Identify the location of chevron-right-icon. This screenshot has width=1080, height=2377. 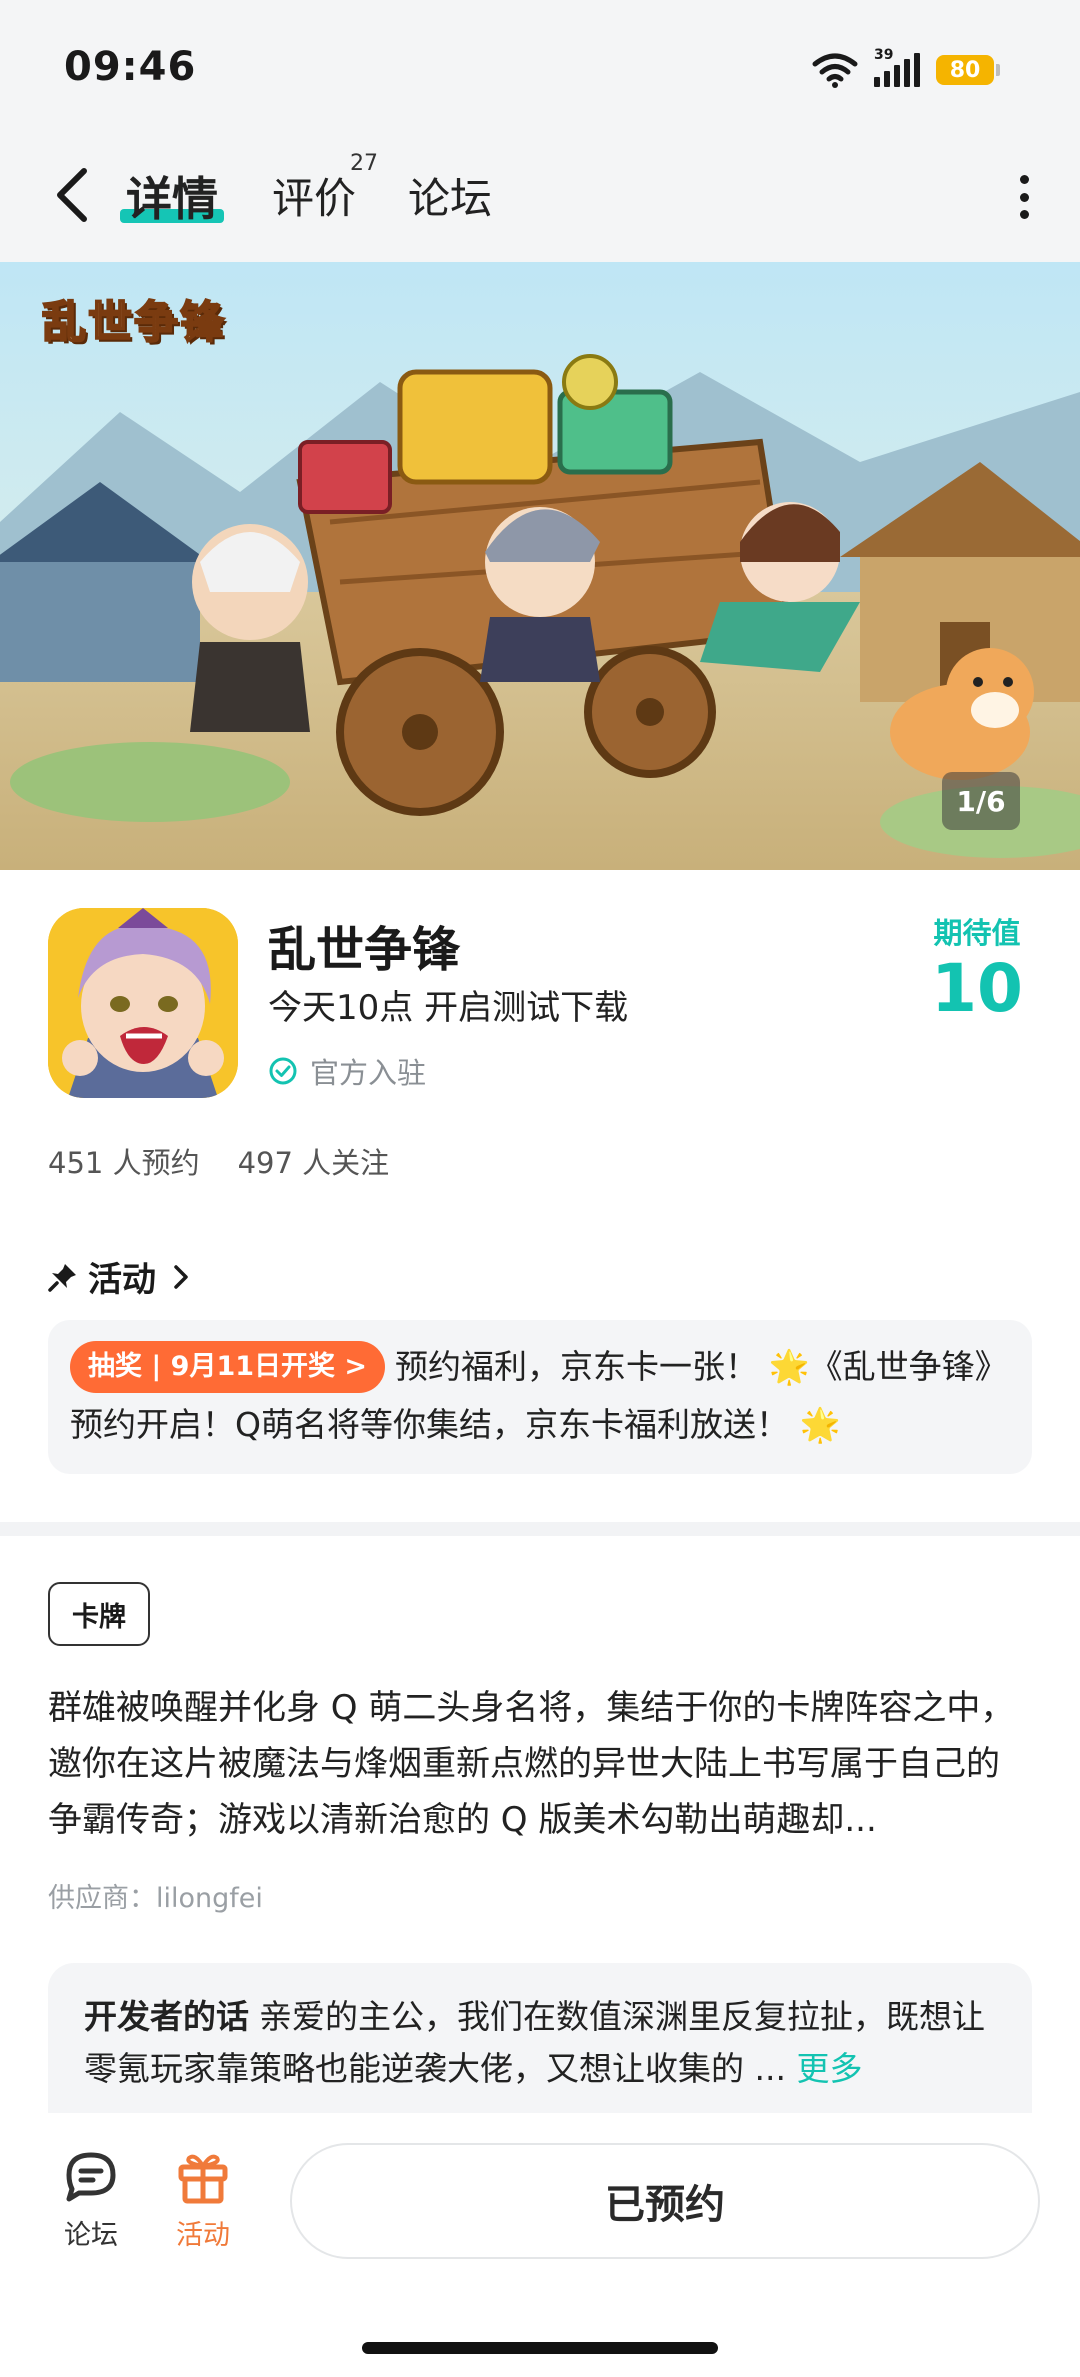
(181, 1276).